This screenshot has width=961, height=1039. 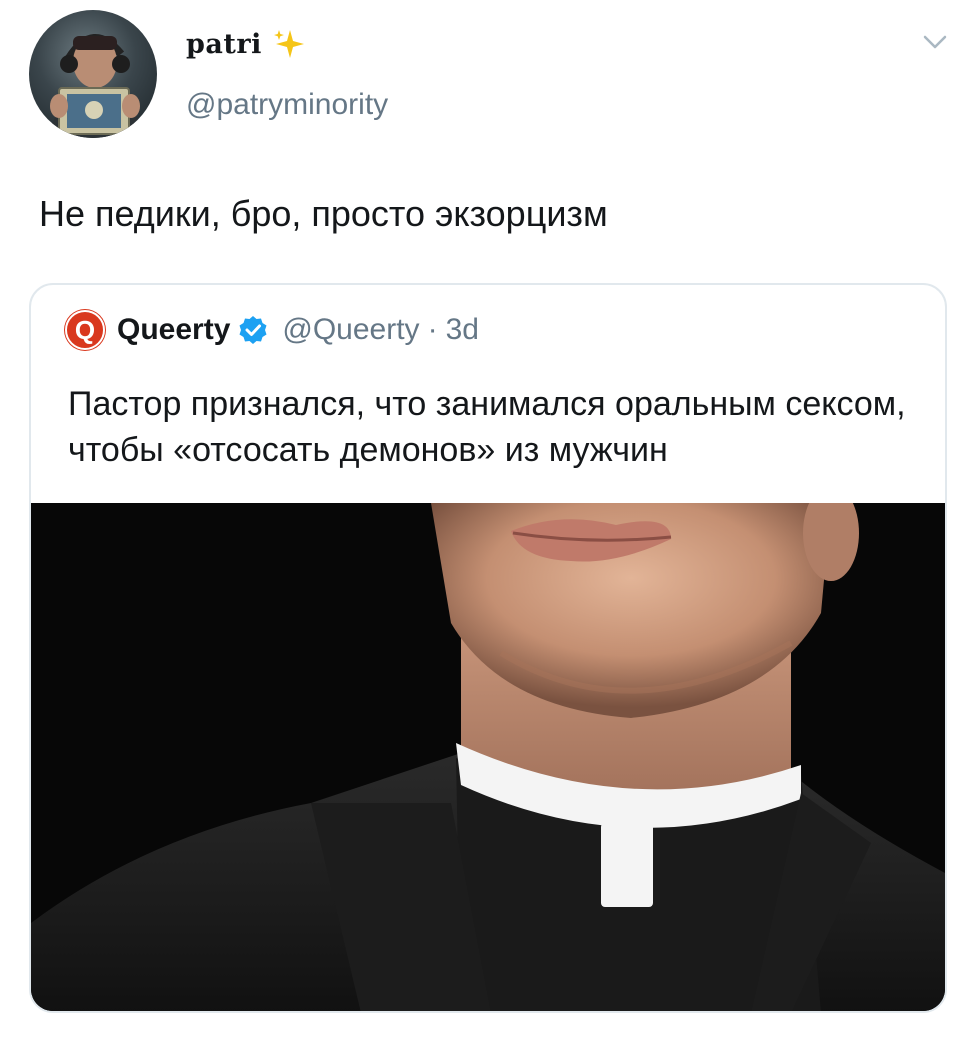 I want to click on quote-author-handle: @Queerty, so click(x=350, y=330).